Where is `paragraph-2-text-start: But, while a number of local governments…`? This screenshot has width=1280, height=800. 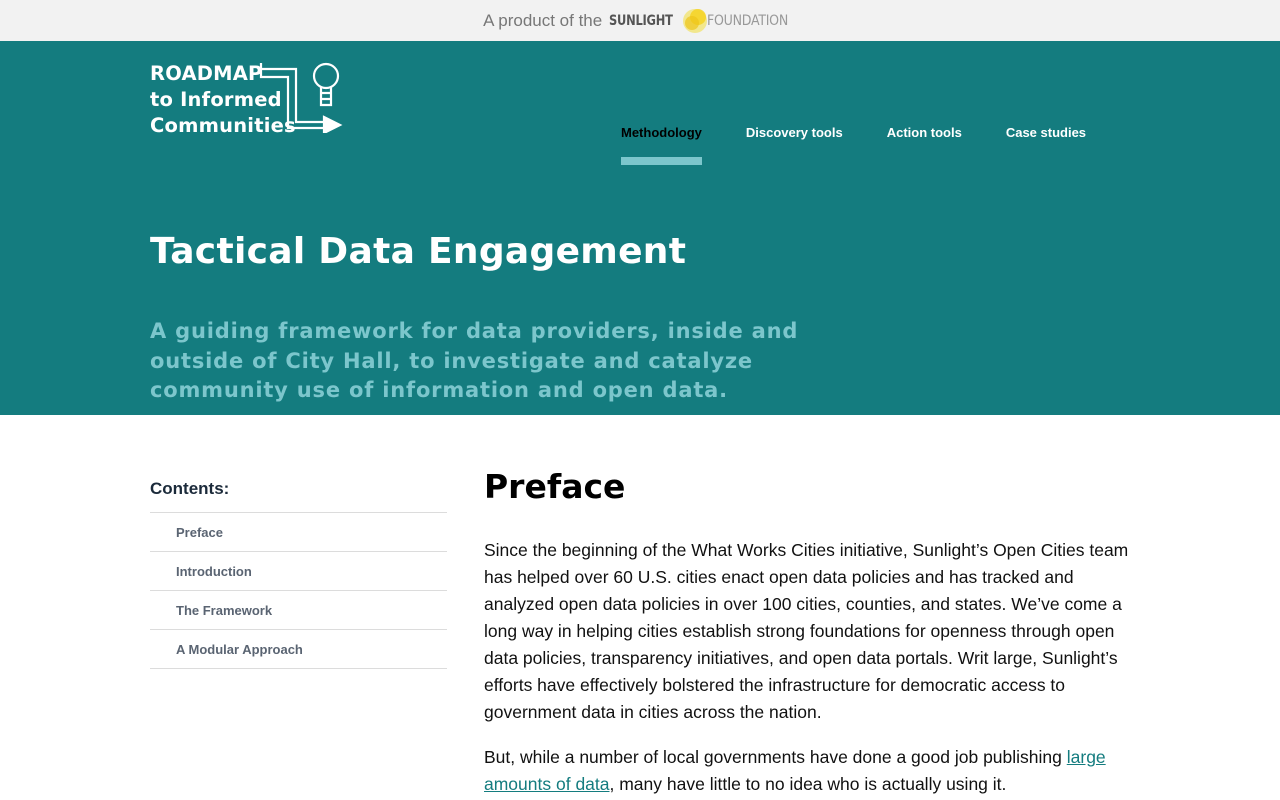 paragraph-2-text-start: But, while a number of local governments… is located at coordinates (775, 757).